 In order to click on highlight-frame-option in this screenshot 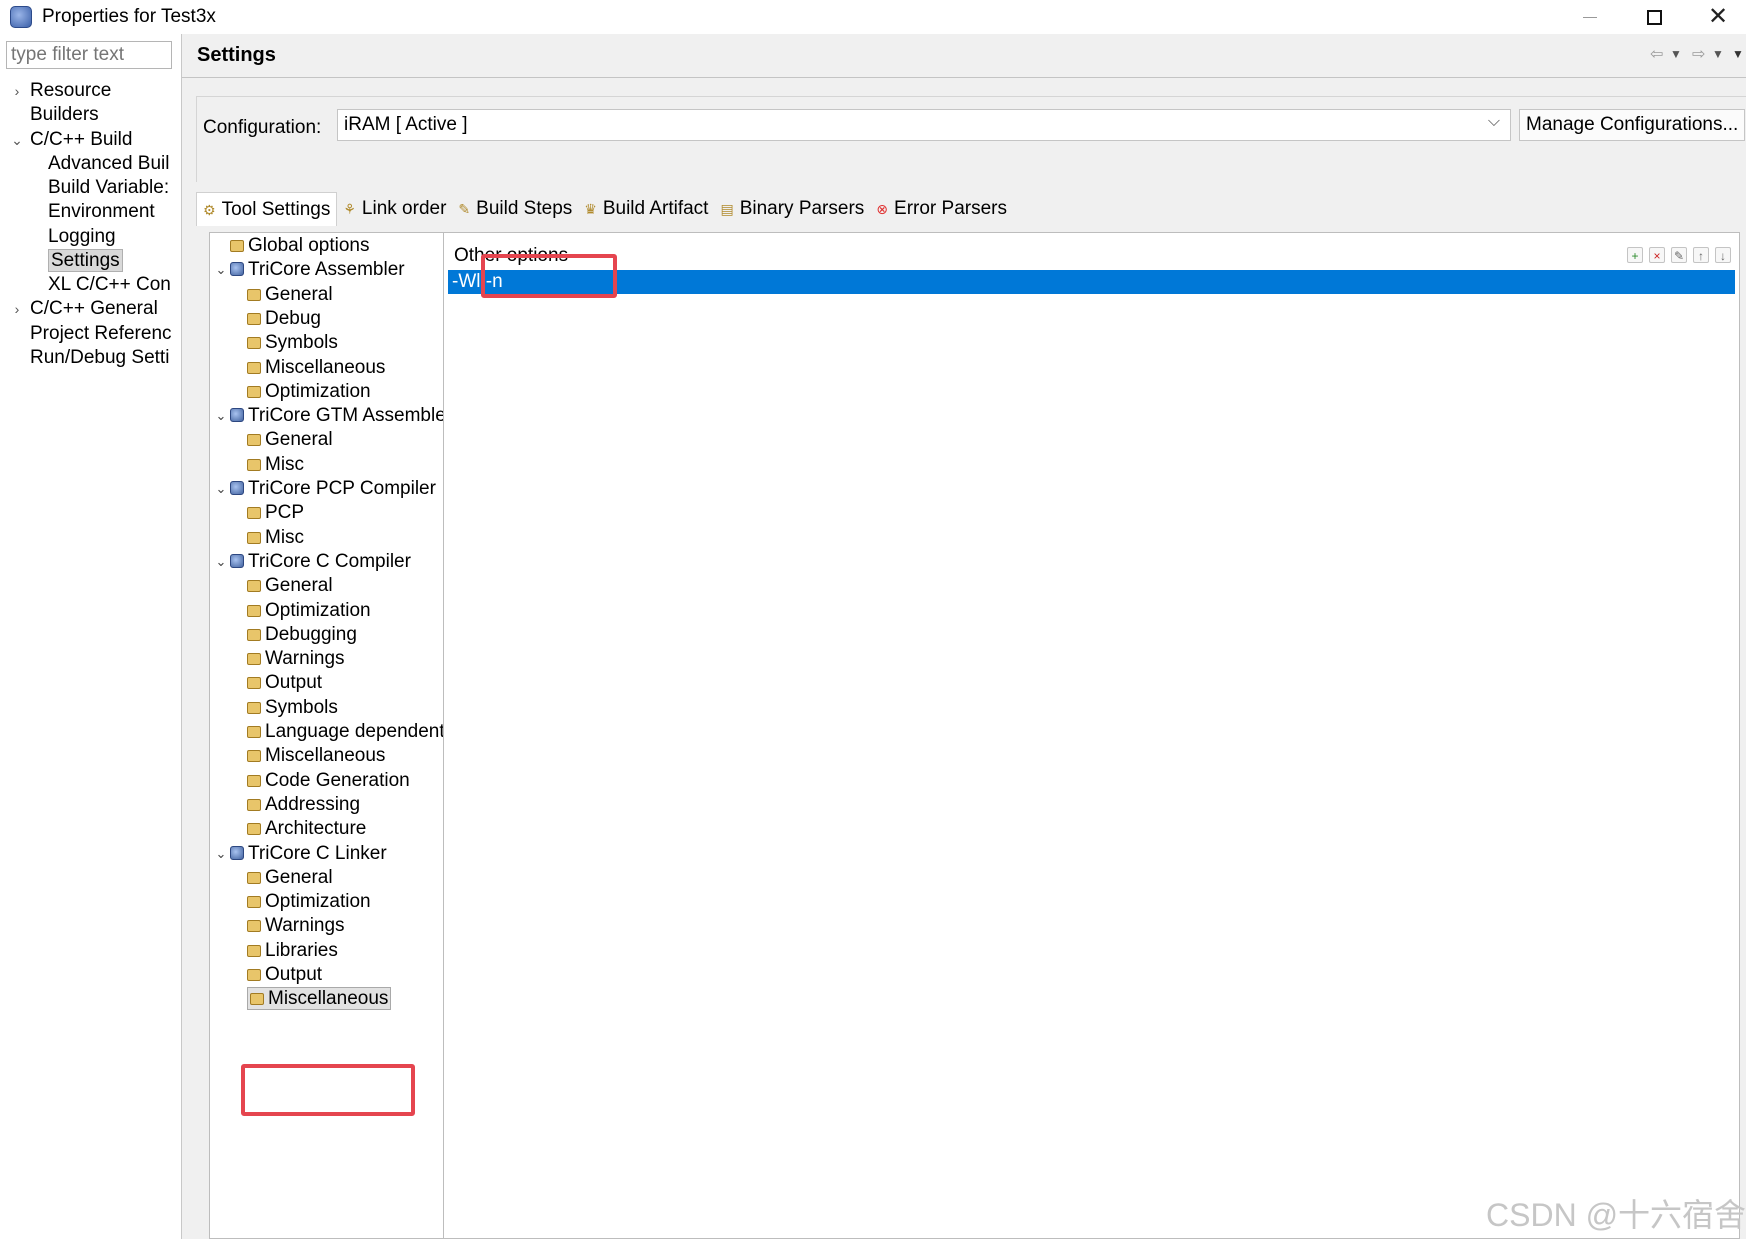, I will do `click(549, 276)`.